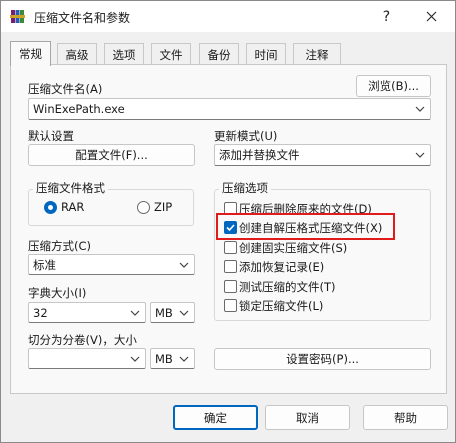 The height and width of the screenshot is (443, 456). What do you see at coordinates (143, 207) in the screenshot?
I see `zip-radio` at bounding box center [143, 207].